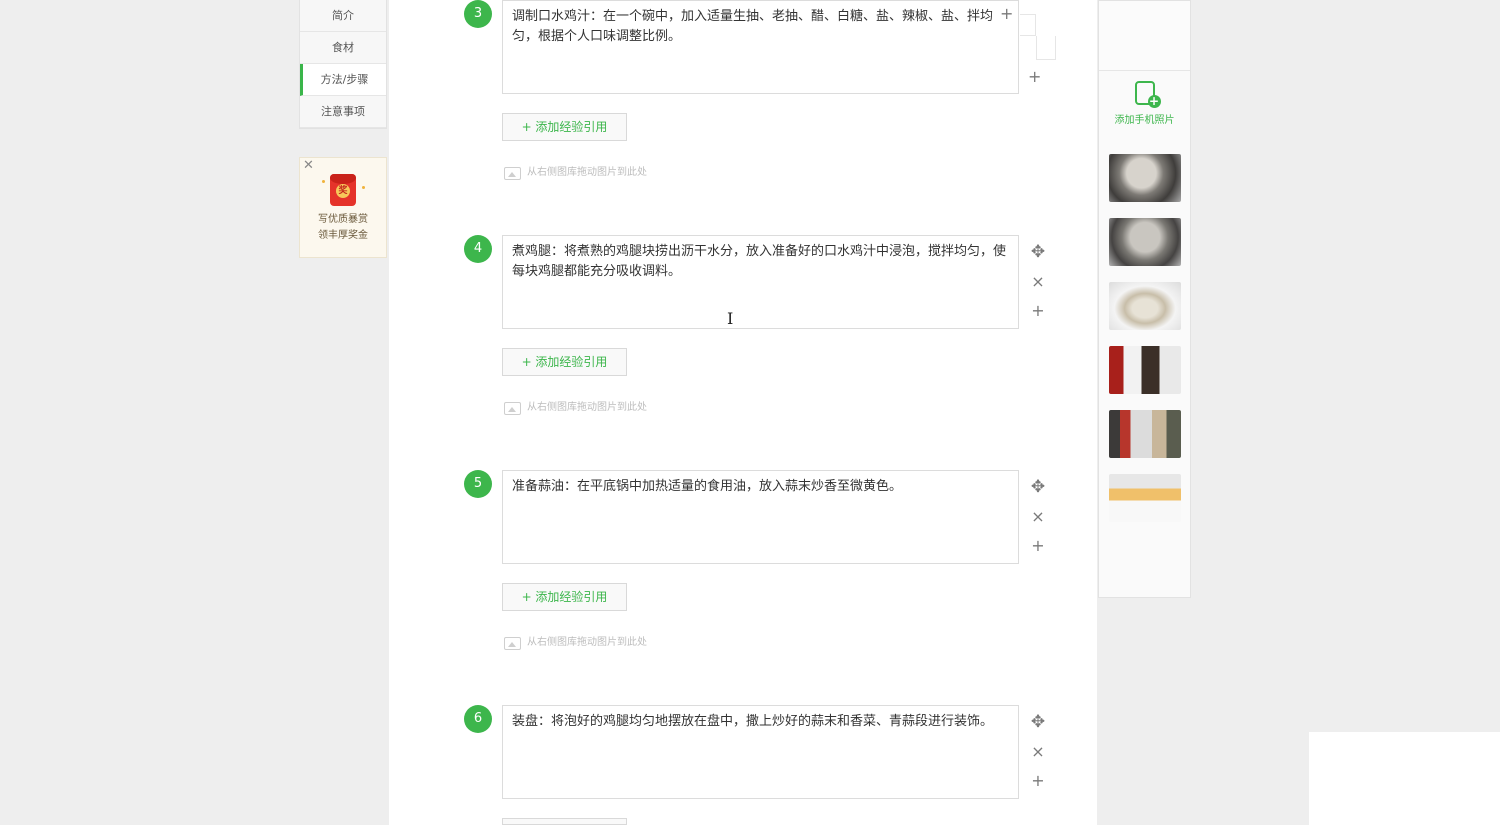  Describe the element at coordinates (1144, 120) in the screenshot. I see `add-phone-photo-label: 添加手机照片` at that location.